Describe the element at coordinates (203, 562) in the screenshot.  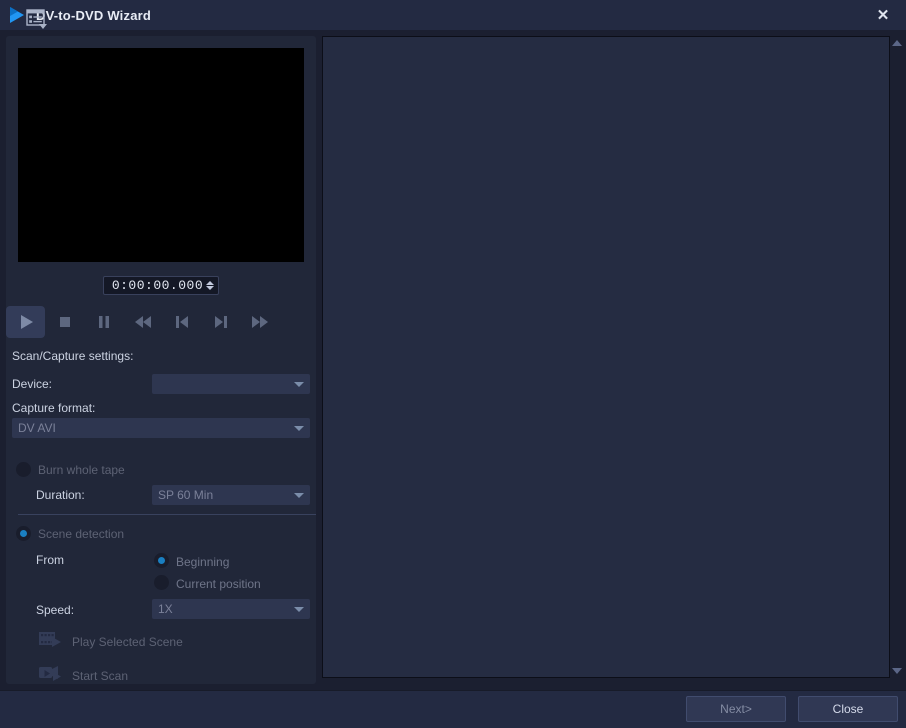
I see `from-beginning-label: Beginning` at that location.